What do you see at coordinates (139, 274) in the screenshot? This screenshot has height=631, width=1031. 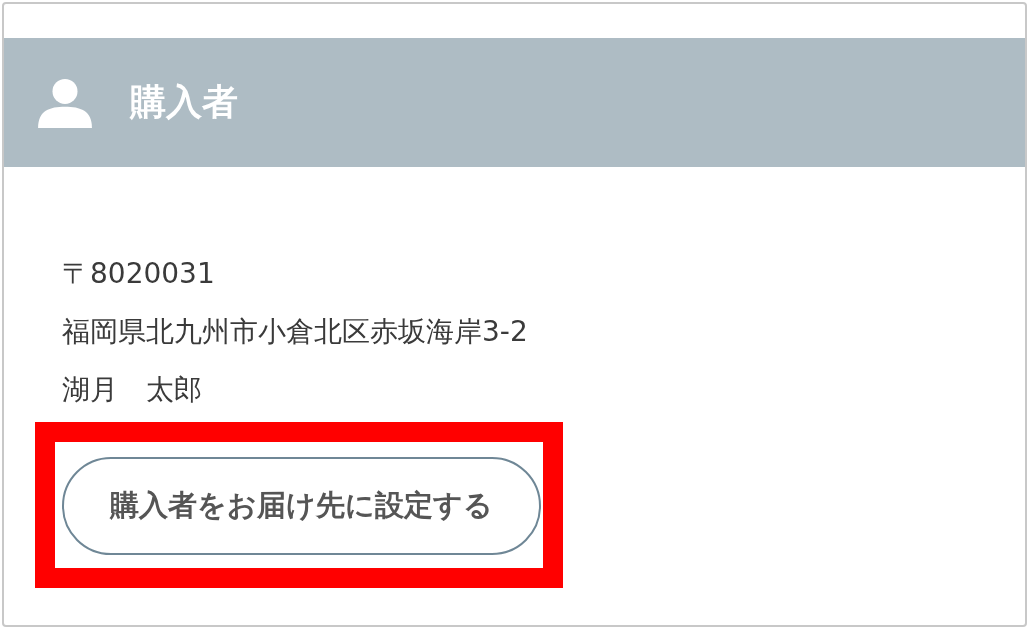 I see `postal-code: 〒8020031` at bounding box center [139, 274].